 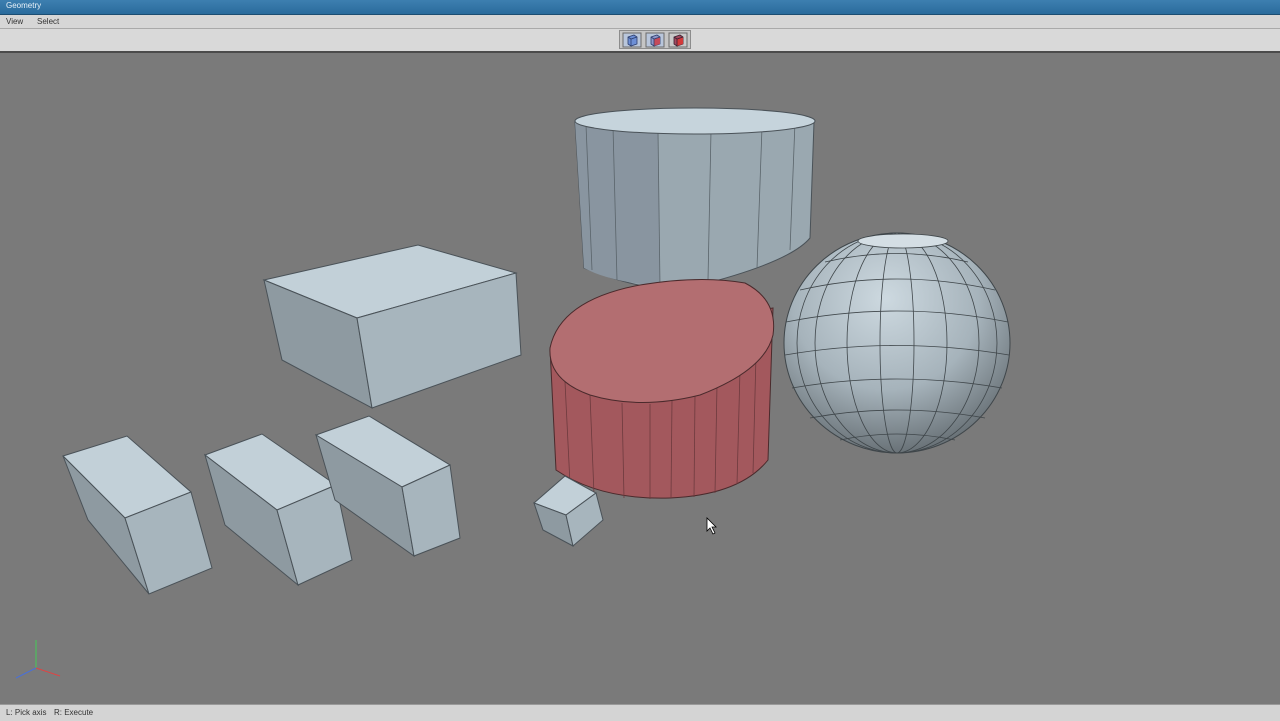 What do you see at coordinates (48, 21) in the screenshot?
I see `menu-item-select: Select` at bounding box center [48, 21].